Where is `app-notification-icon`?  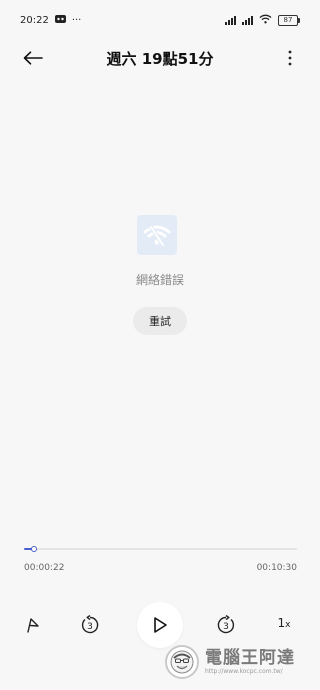 app-notification-icon is located at coordinates (60, 20).